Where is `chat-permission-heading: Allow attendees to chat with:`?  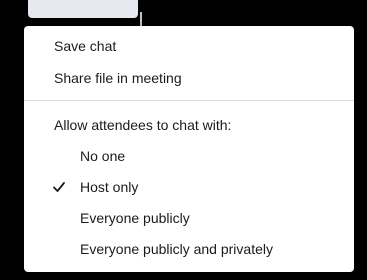 chat-permission-heading: Allow attendees to chat with: is located at coordinates (143, 125).